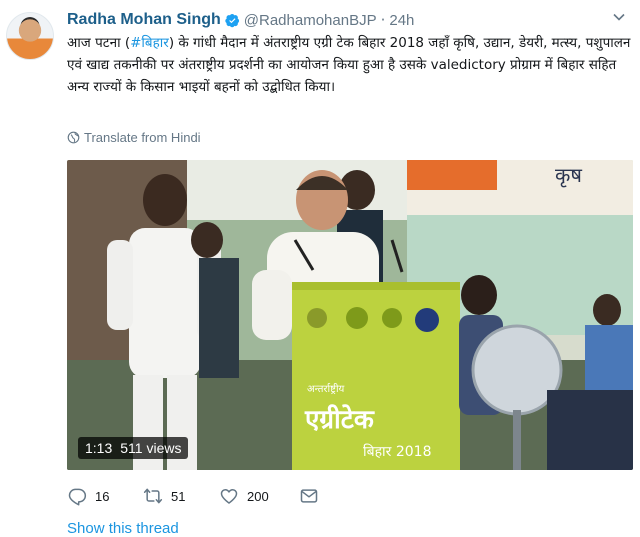  I want to click on tweet-actions: 16 51 200, so click(208, 496).